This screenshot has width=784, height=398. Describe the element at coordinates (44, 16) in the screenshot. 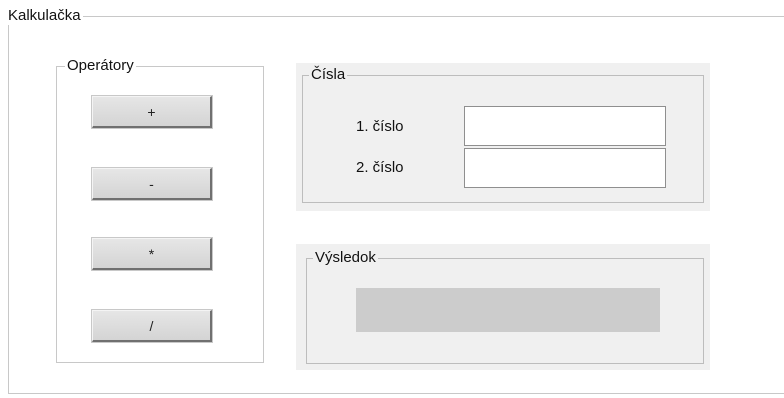

I see `calculator-title: Kalkulačka` at that location.